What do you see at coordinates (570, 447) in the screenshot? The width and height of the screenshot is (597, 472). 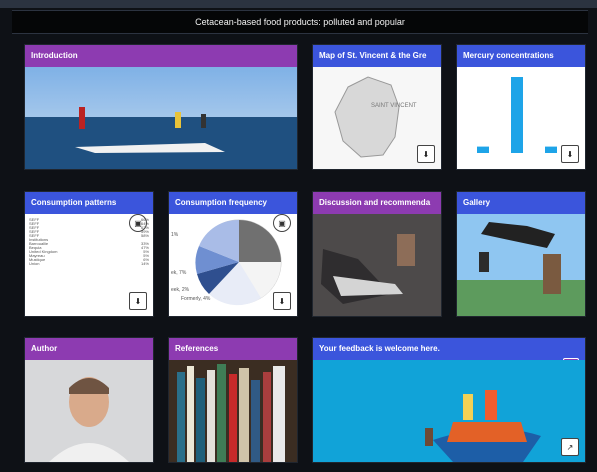 I see `external-link-icon: ↗` at bounding box center [570, 447].